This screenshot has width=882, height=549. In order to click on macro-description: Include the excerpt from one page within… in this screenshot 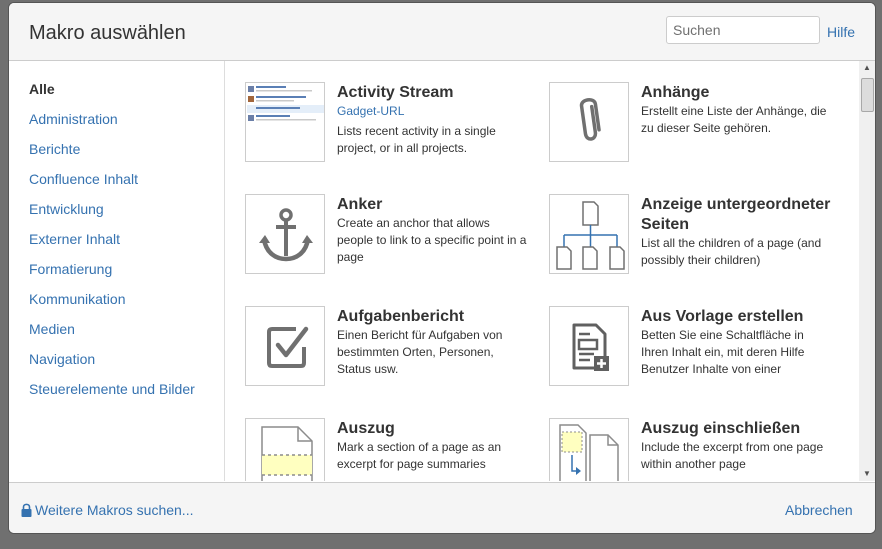, I will do `click(732, 455)`.